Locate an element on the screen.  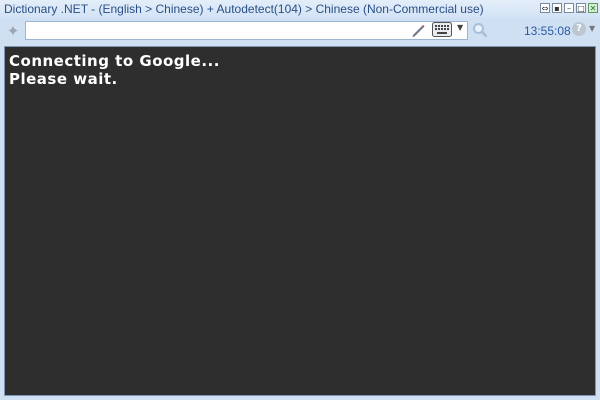
clock: 13:55:08 is located at coordinates (547, 31).